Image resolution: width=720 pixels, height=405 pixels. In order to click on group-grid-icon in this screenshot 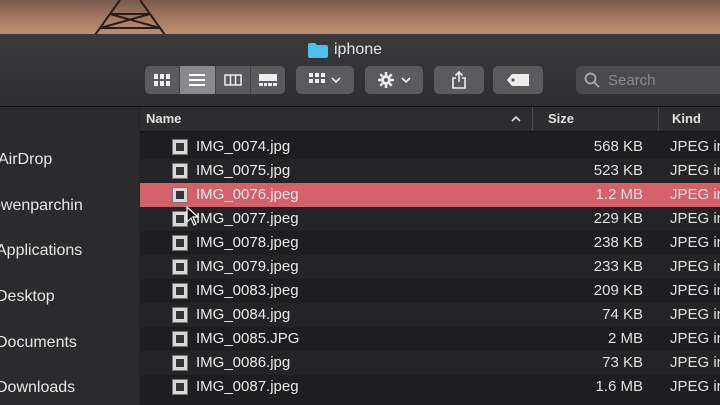, I will do `click(317, 78)`.